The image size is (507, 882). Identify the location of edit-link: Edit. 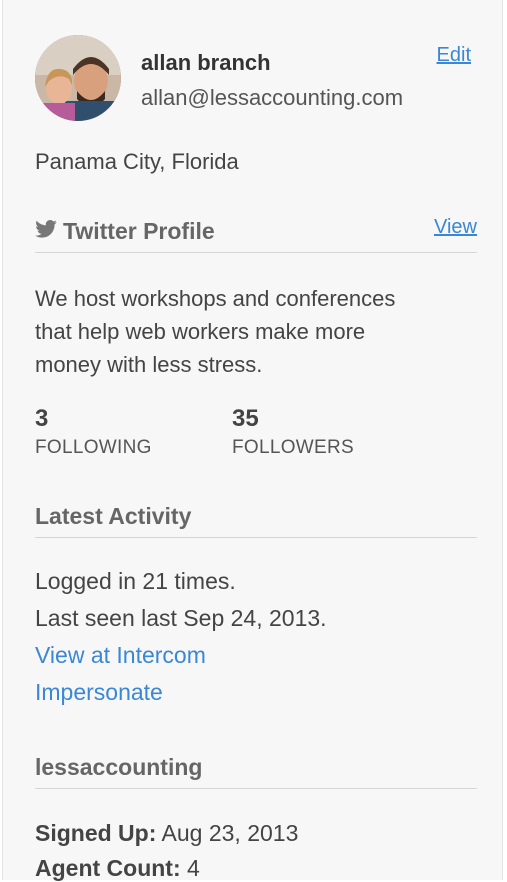
(454, 55).